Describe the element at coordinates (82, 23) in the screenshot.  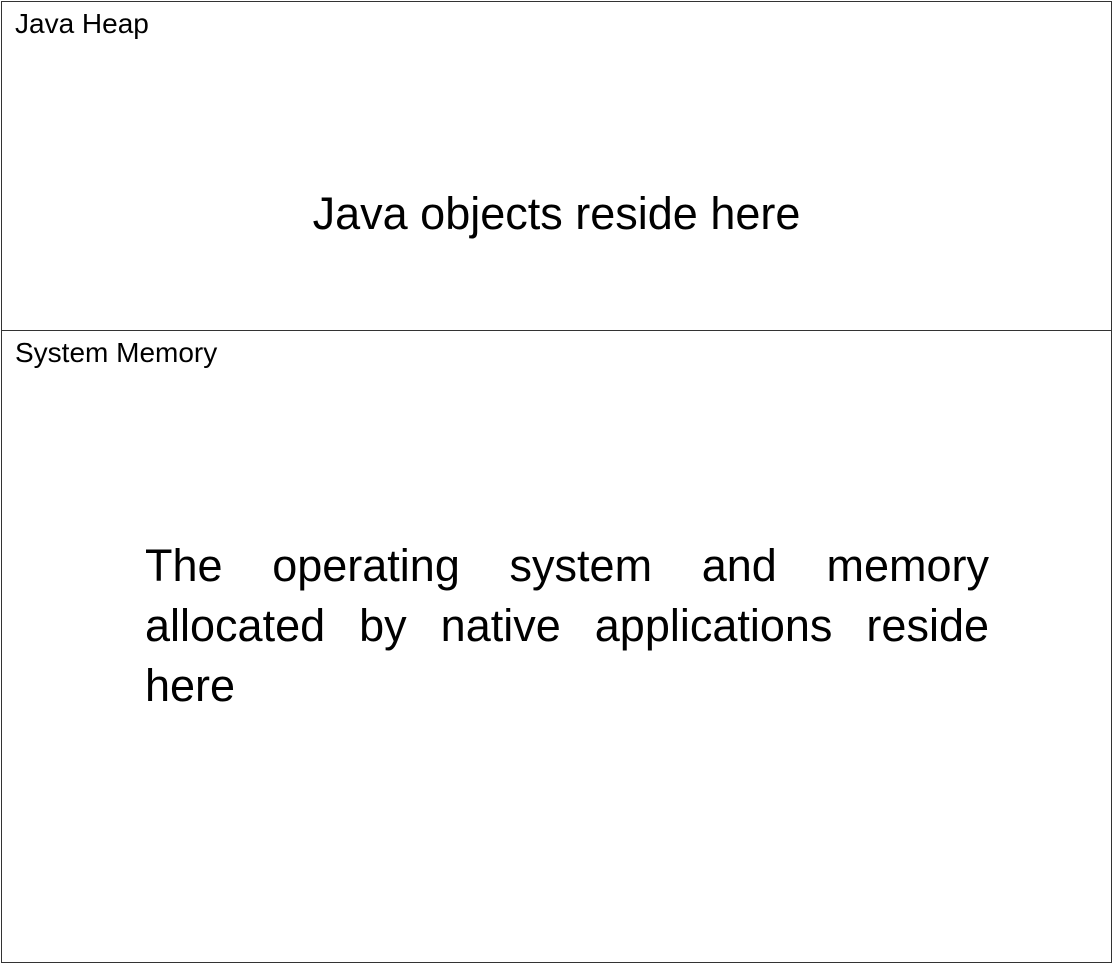
I see `java-heap-label: Java Heap` at that location.